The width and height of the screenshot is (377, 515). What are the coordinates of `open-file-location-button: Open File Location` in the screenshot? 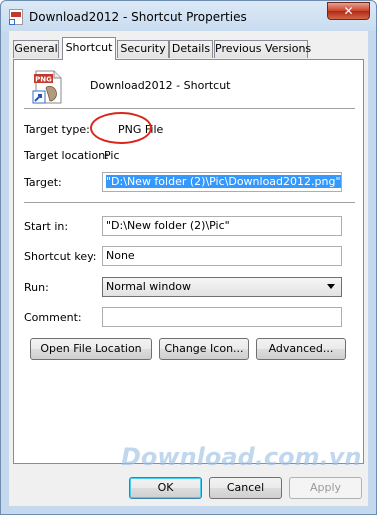 It's located at (91, 349).